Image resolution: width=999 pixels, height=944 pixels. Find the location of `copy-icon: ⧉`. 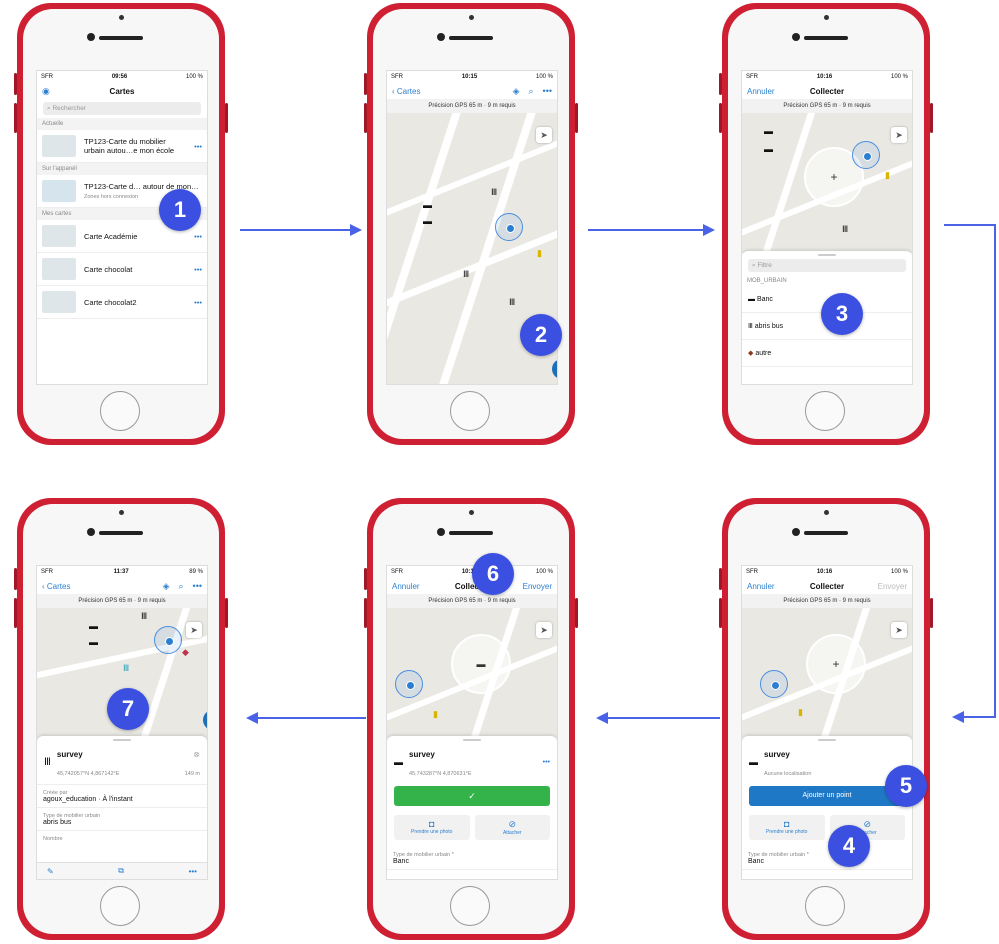

copy-icon: ⧉ is located at coordinates (121, 871).